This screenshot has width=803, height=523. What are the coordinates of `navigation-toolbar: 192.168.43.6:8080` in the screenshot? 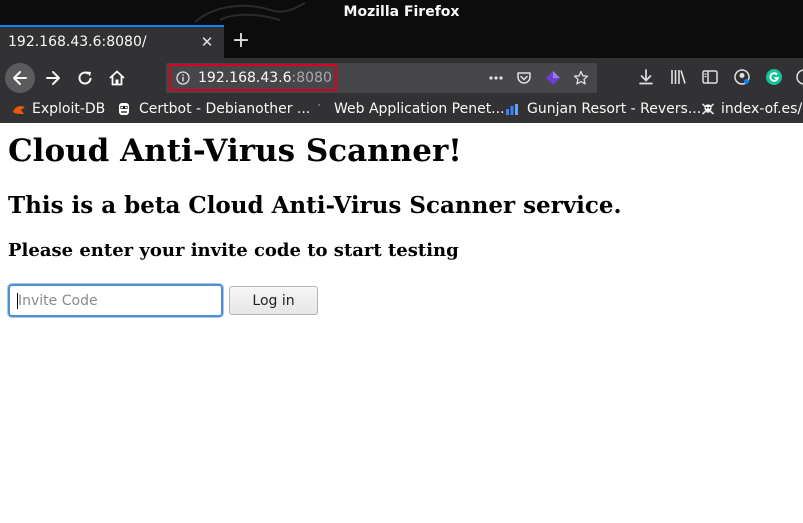 It's located at (401, 77).